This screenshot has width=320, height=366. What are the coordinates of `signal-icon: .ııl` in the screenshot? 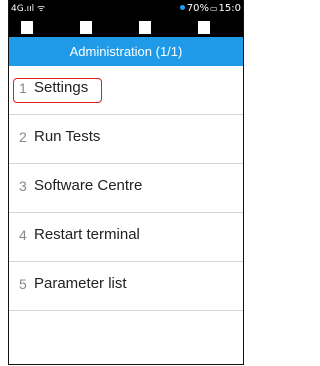 It's located at (29, 9).